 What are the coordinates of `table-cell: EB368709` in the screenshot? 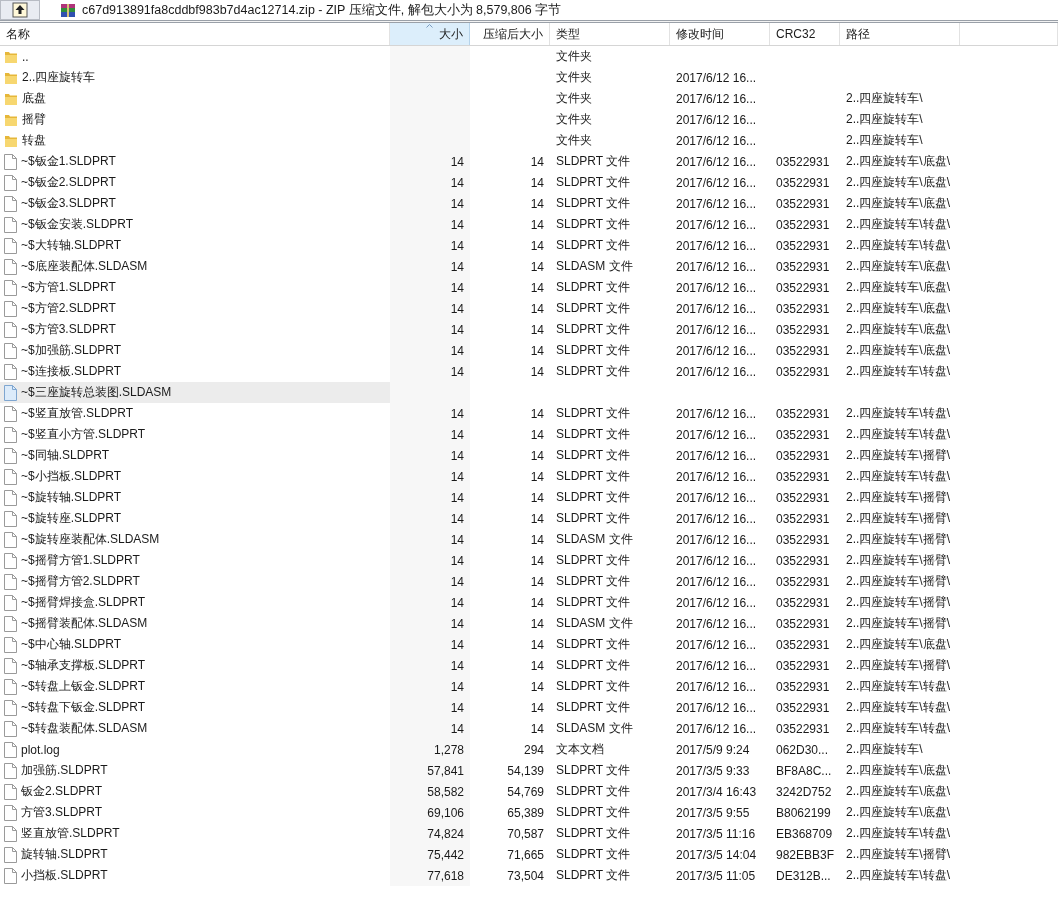 It's located at (804, 833).